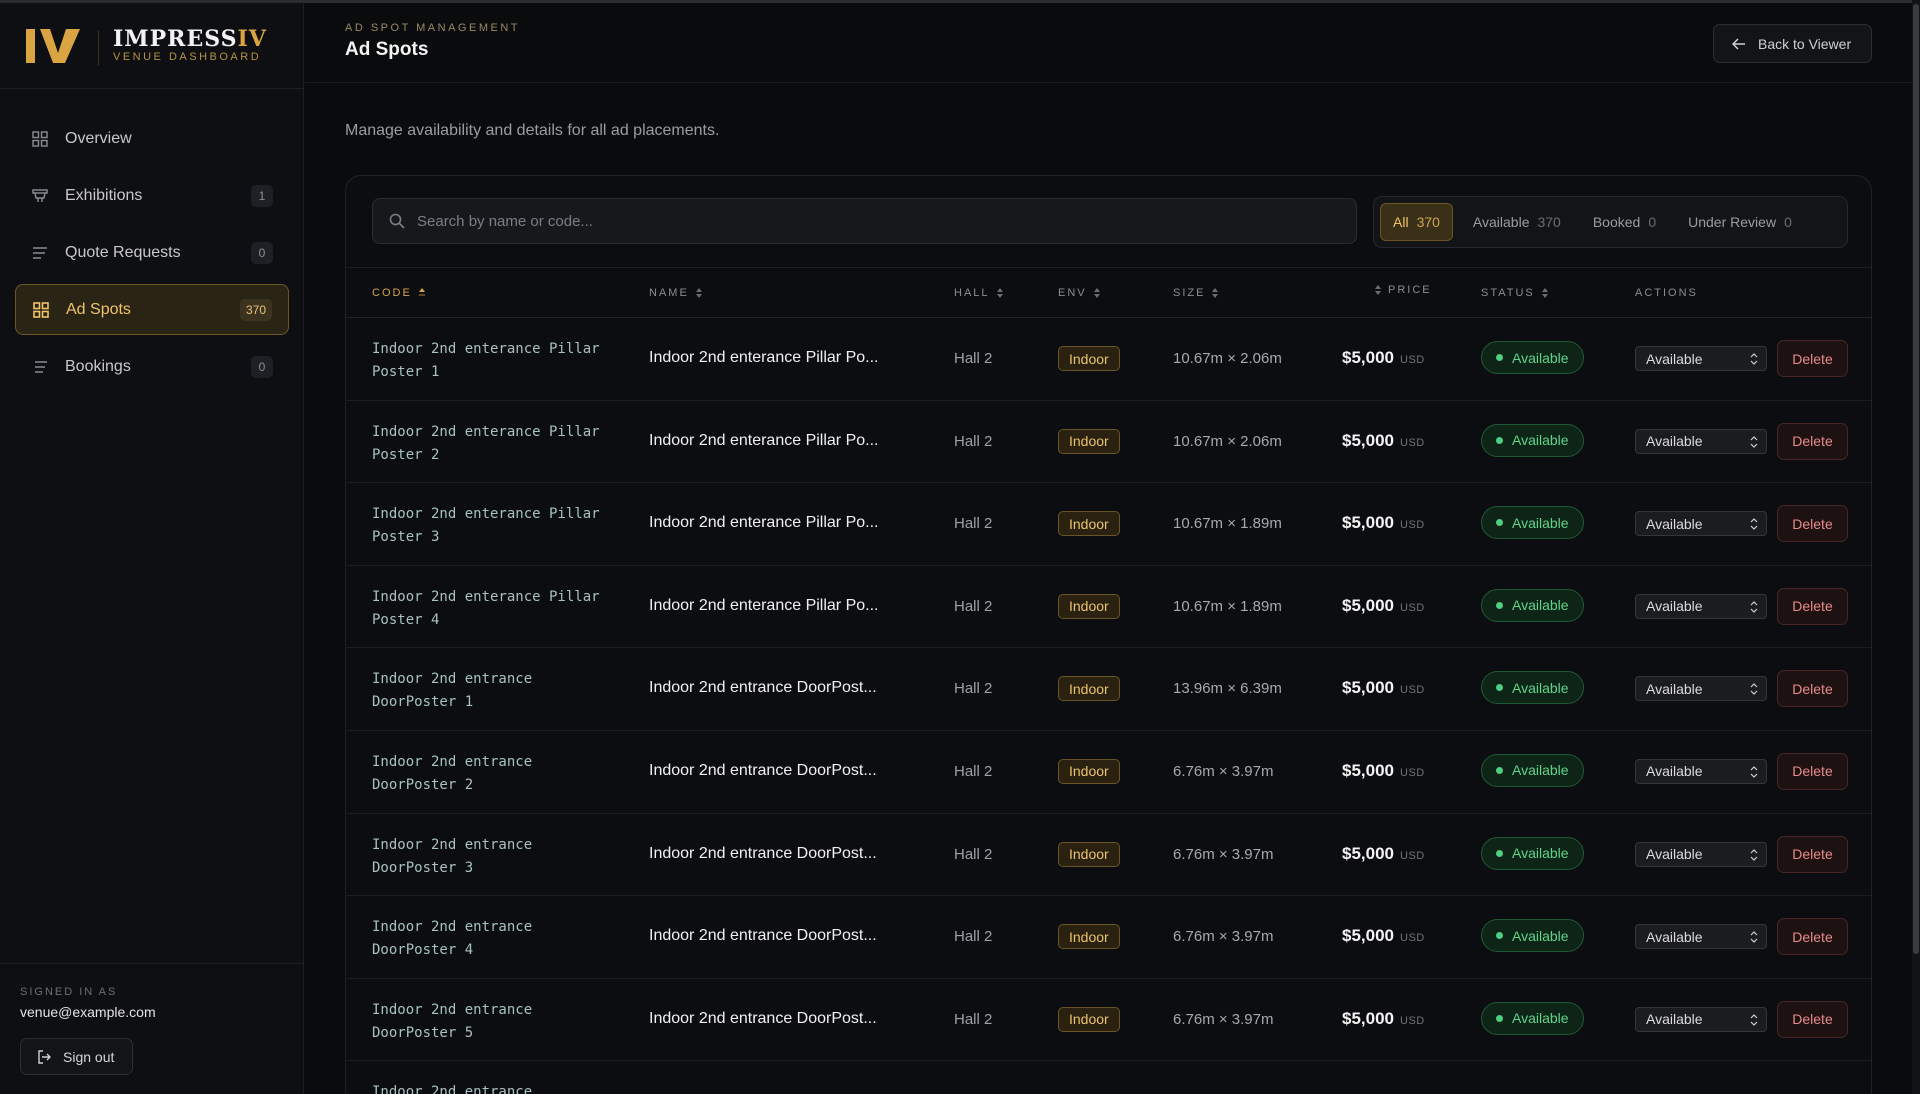  What do you see at coordinates (423, 950) in the screenshot?
I see `code-line: DoorPoster 4` at bounding box center [423, 950].